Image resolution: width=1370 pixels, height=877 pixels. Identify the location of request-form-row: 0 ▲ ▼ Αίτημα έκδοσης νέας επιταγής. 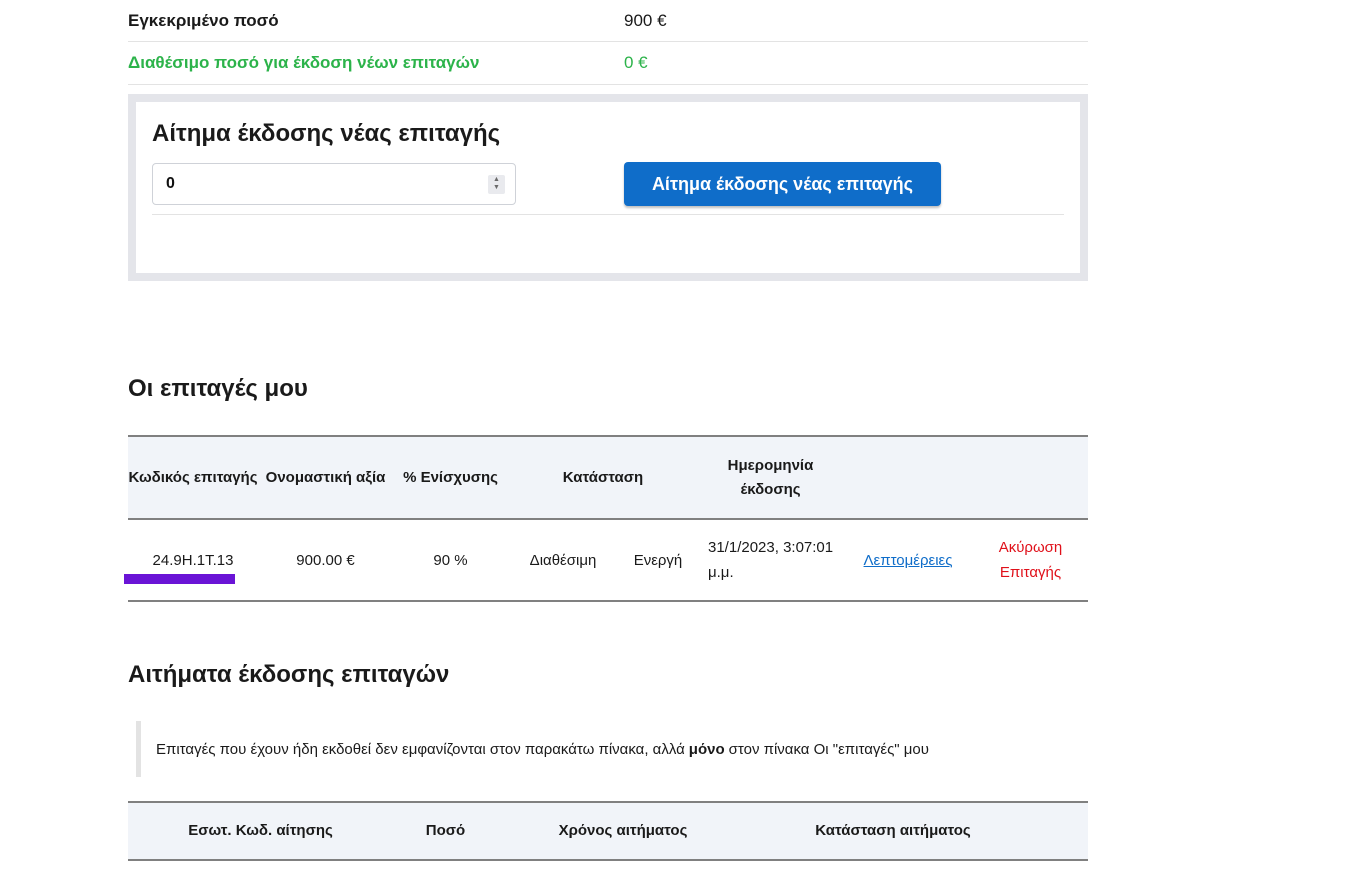
(608, 188).